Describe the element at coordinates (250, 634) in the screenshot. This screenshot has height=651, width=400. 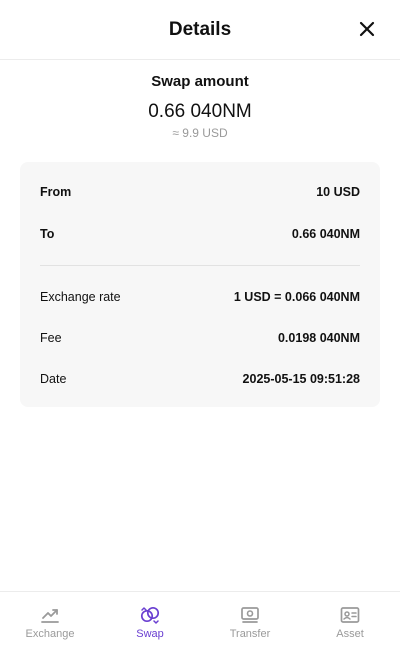
I see `nav-label-transfer: Transfer` at that location.